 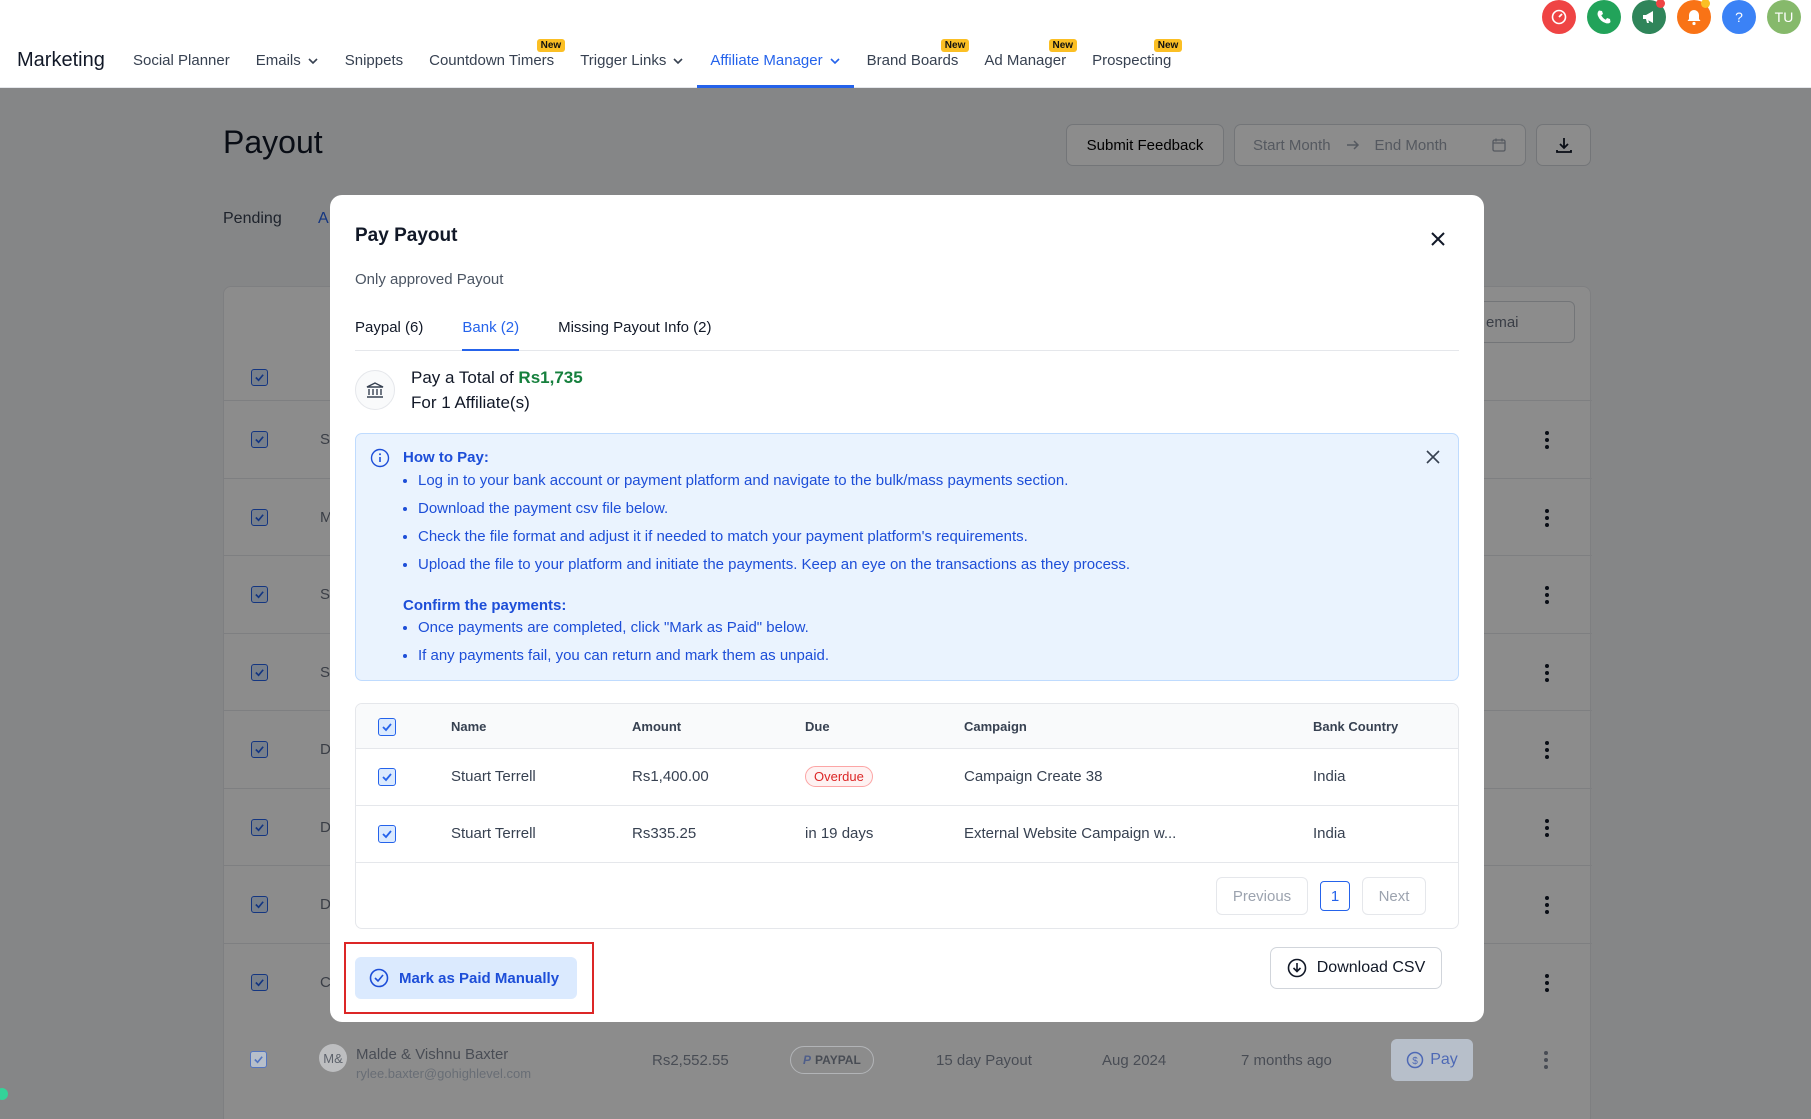 I want to click on modal-subtitle: Only approved Payout, so click(x=429, y=279).